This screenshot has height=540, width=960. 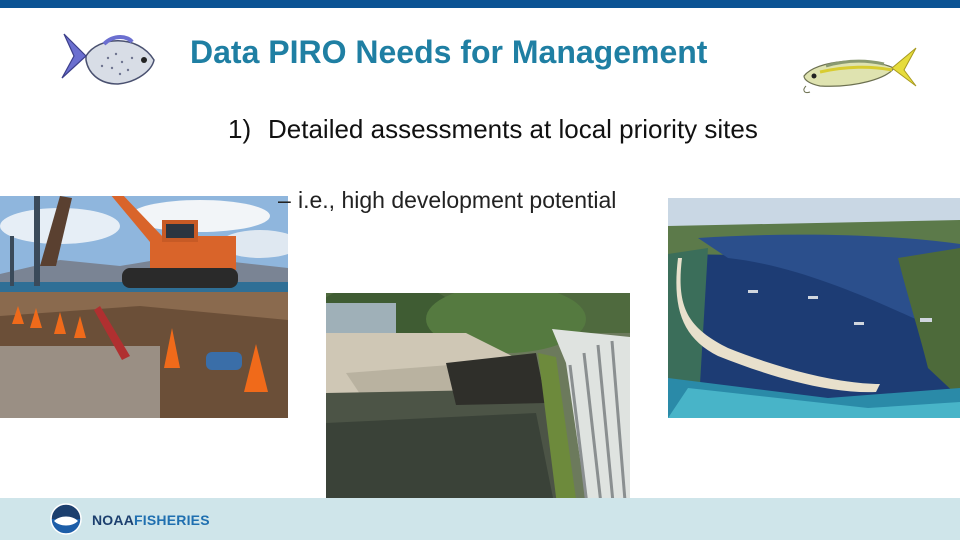 What do you see at coordinates (108, 59) in the screenshot?
I see `trevally-fish-icon` at bounding box center [108, 59].